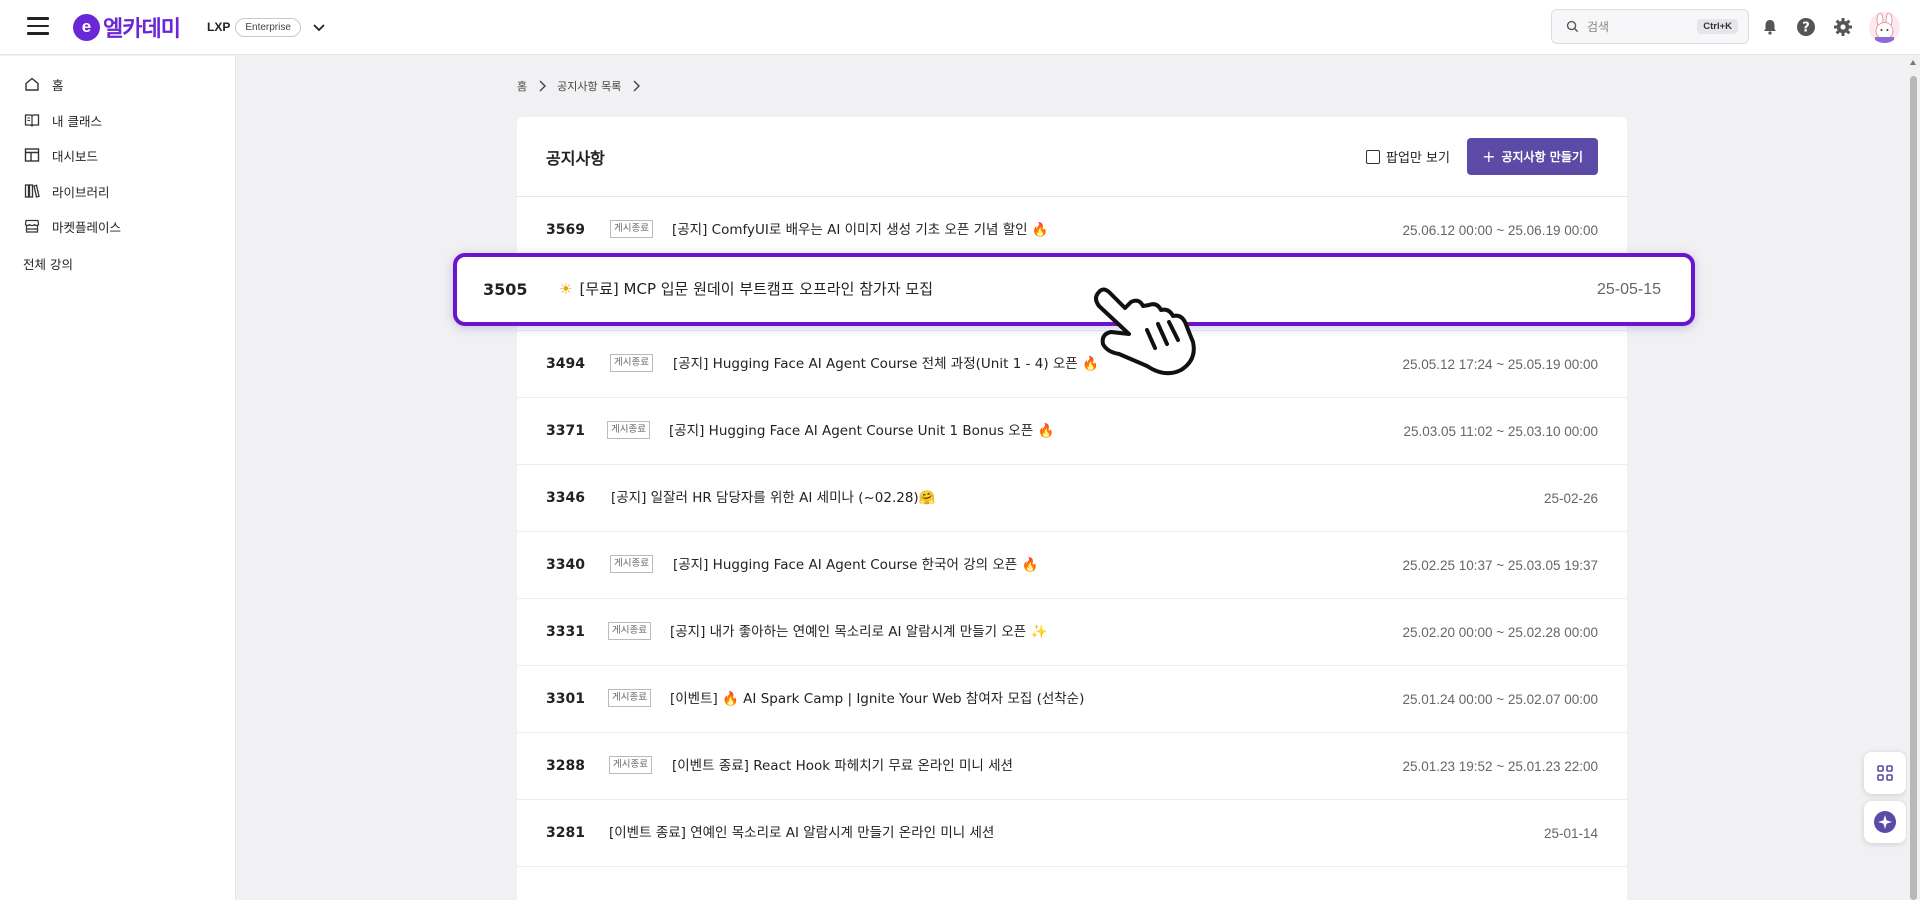  I want to click on library-icon, so click(32, 191).